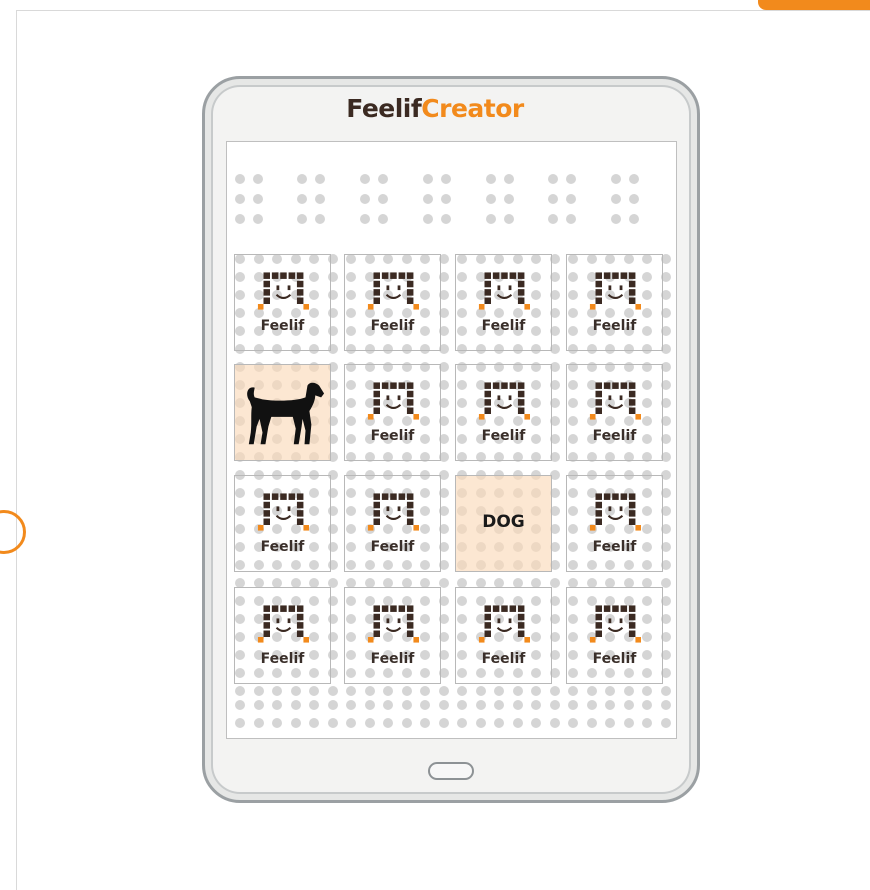 The image size is (870, 890). Describe the element at coordinates (282, 412) in the screenshot. I see `tile-dog-image` at that location.